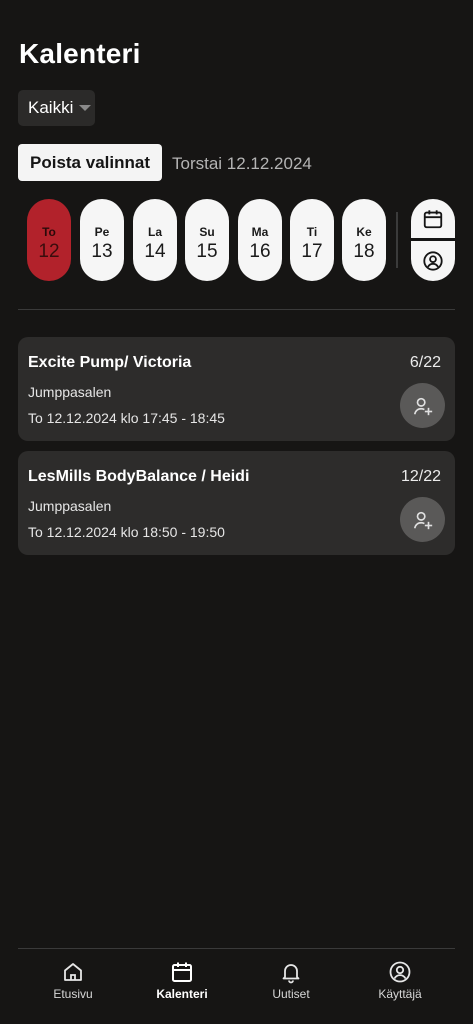  I want to click on nav-item-calendar: Kalenteri, so click(182, 980).